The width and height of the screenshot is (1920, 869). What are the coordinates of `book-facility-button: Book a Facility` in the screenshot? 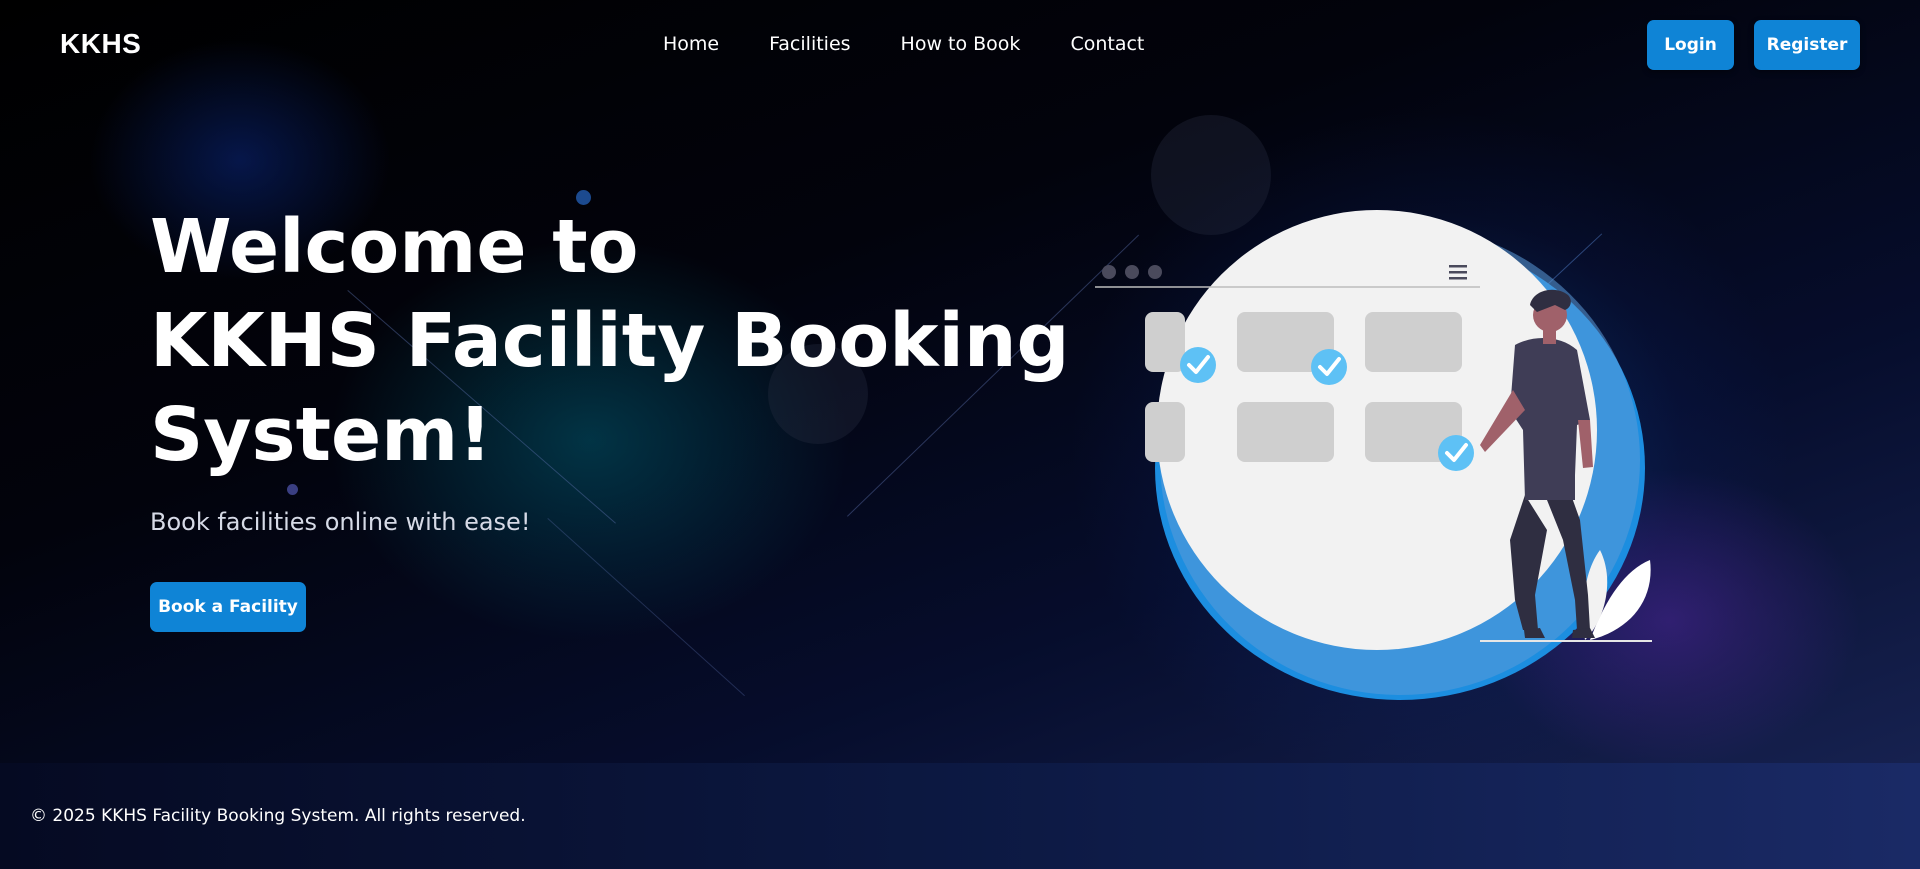 It's located at (228, 607).